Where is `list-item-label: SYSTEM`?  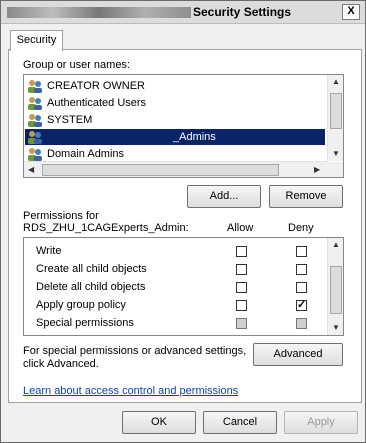
list-item-label: SYSTEM is located at coordinates (70, 120).